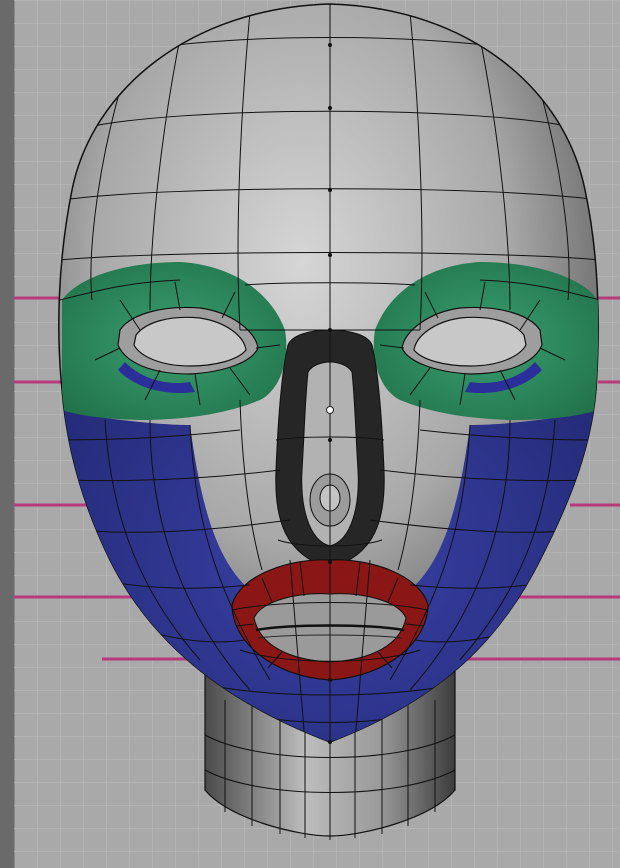 The width and height of the screenshot is (620, 868). What do you see at coordinates (330, 410) in the screenshot?
I see `pivot-origin-dot` at bounding box center [330, 410].